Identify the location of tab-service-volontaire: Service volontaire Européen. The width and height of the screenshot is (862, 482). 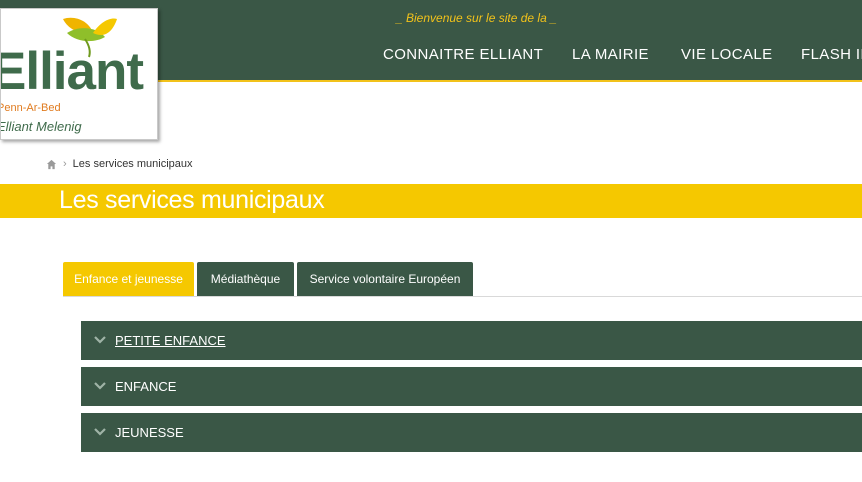
(385, 279).